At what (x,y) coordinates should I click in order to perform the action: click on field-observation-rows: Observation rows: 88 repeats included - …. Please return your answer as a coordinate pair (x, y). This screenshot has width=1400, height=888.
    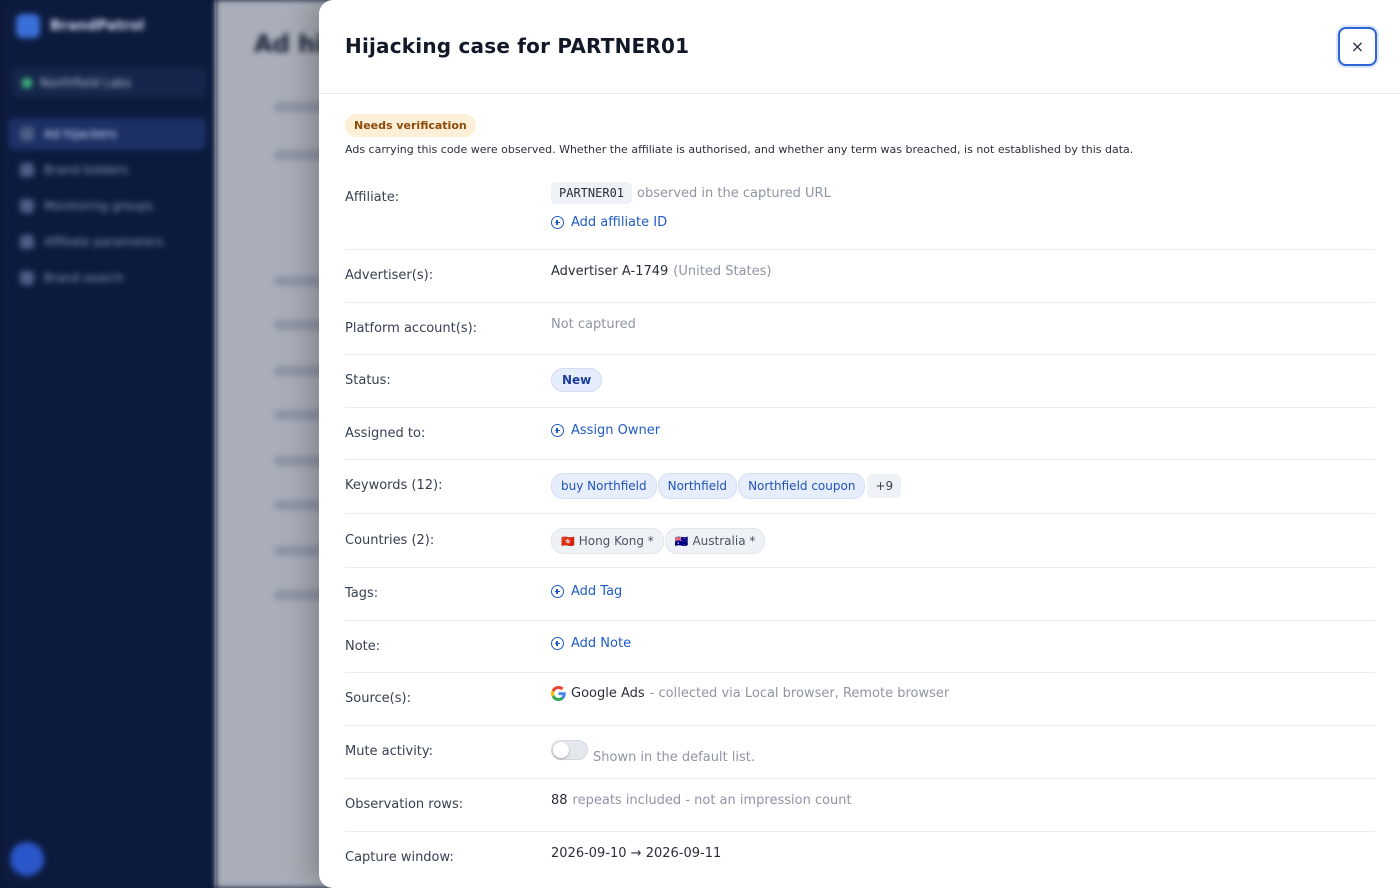
    Looking at the image, I should click on (860, 805).